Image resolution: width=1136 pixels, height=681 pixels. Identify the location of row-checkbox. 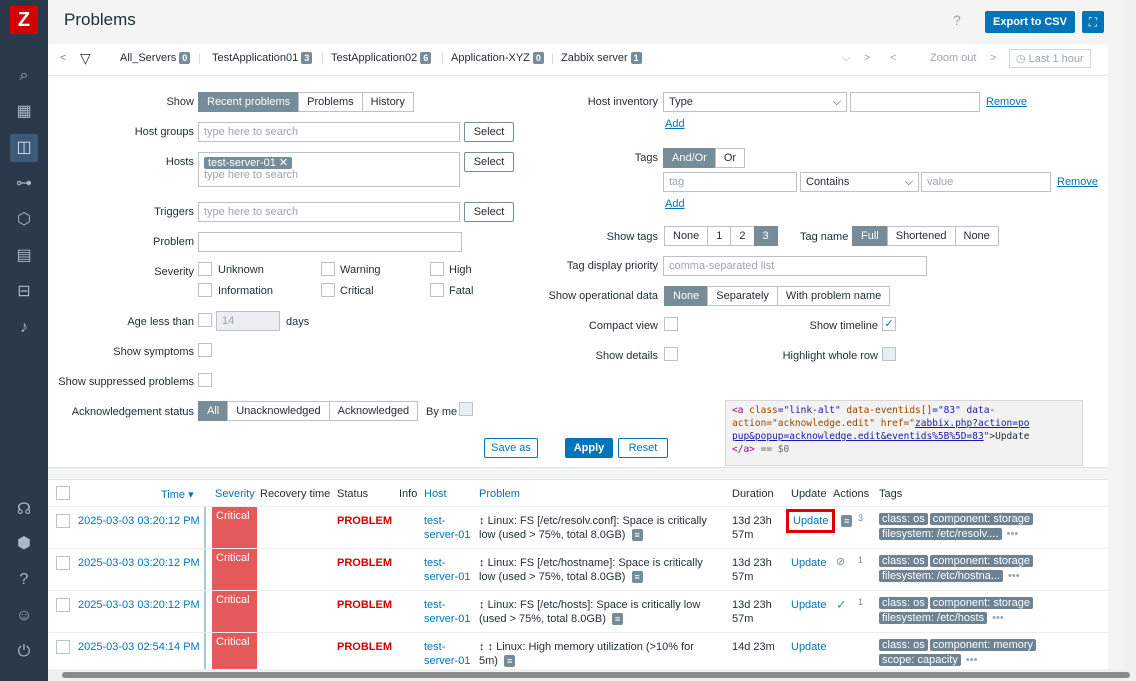
(63, 647).